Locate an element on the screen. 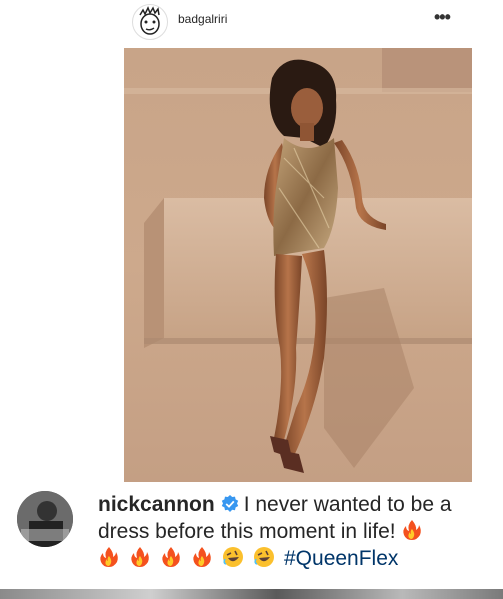  commenter-avatar is located at coordinates (45, 519).